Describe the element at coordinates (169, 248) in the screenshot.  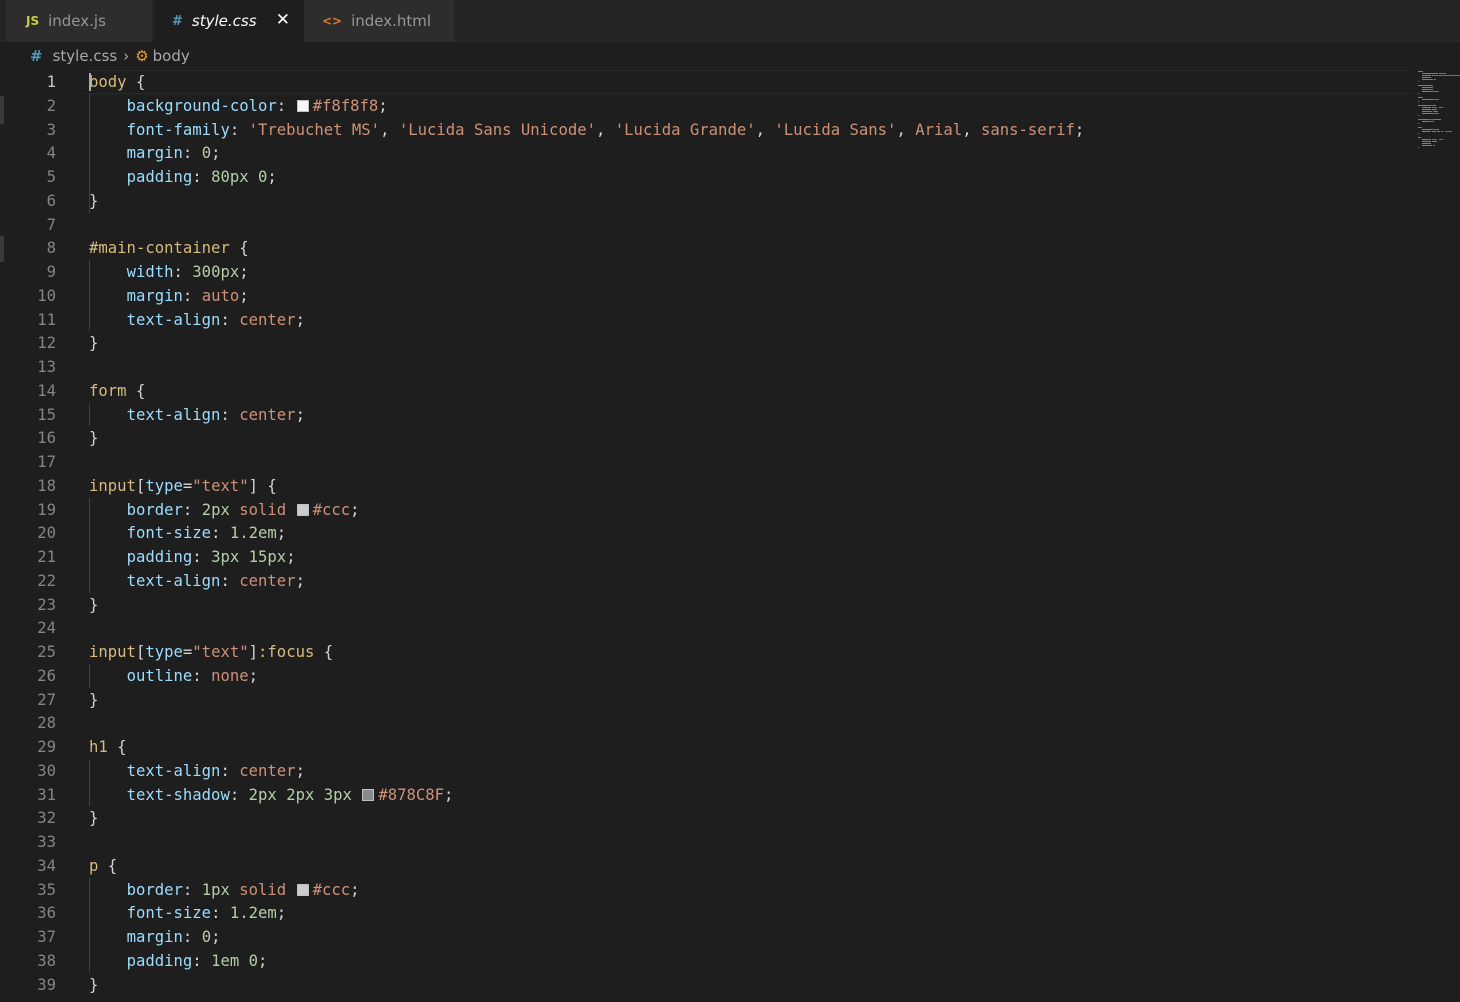
I see `code-text: #main-container {` at that location.